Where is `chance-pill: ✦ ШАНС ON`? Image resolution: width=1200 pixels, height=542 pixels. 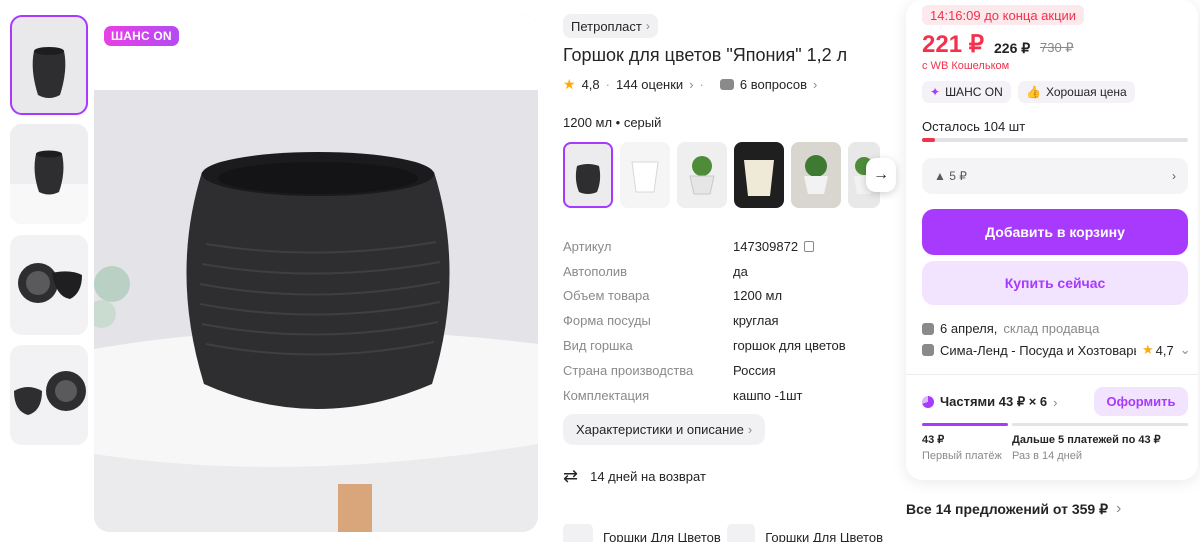
chance-pill: ✦ ШАНС ON is located at coordinates (966, 92).